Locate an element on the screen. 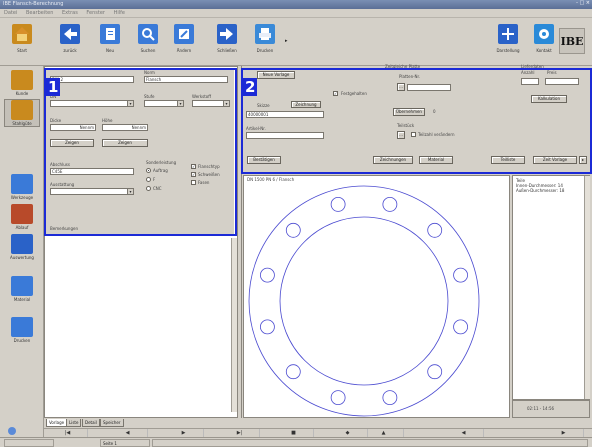 Image resolution: width=592 pixels, height=447 pixels. toolbar: Start zurück Neu Suchen Ändern Schließen is located at coordinates (296, 42).